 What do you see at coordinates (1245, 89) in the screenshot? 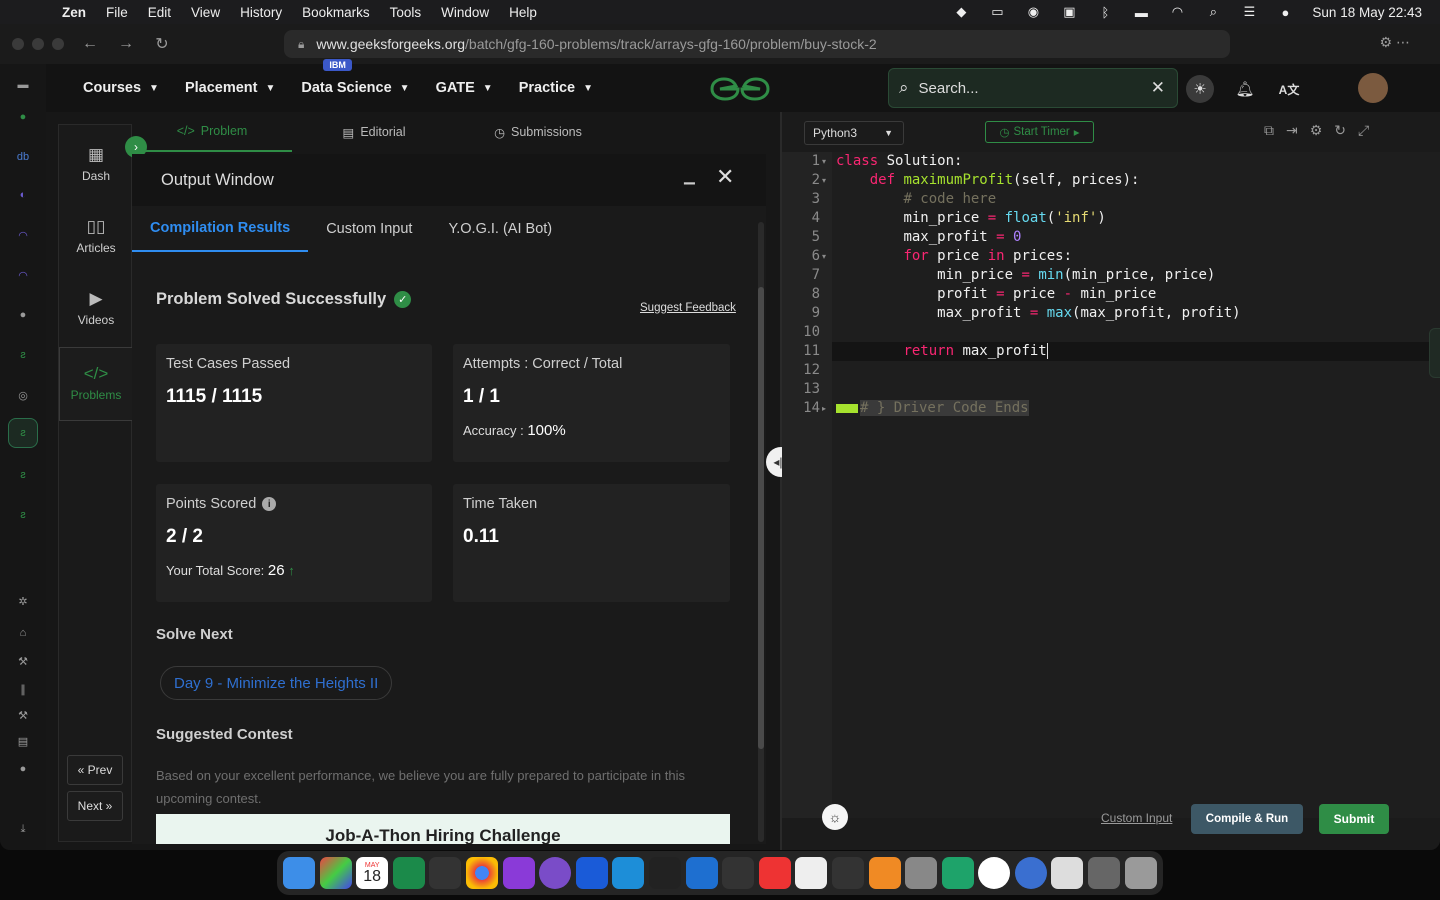
I see `bell-icon: 🔔︎` at bounding box center [1245, 89].